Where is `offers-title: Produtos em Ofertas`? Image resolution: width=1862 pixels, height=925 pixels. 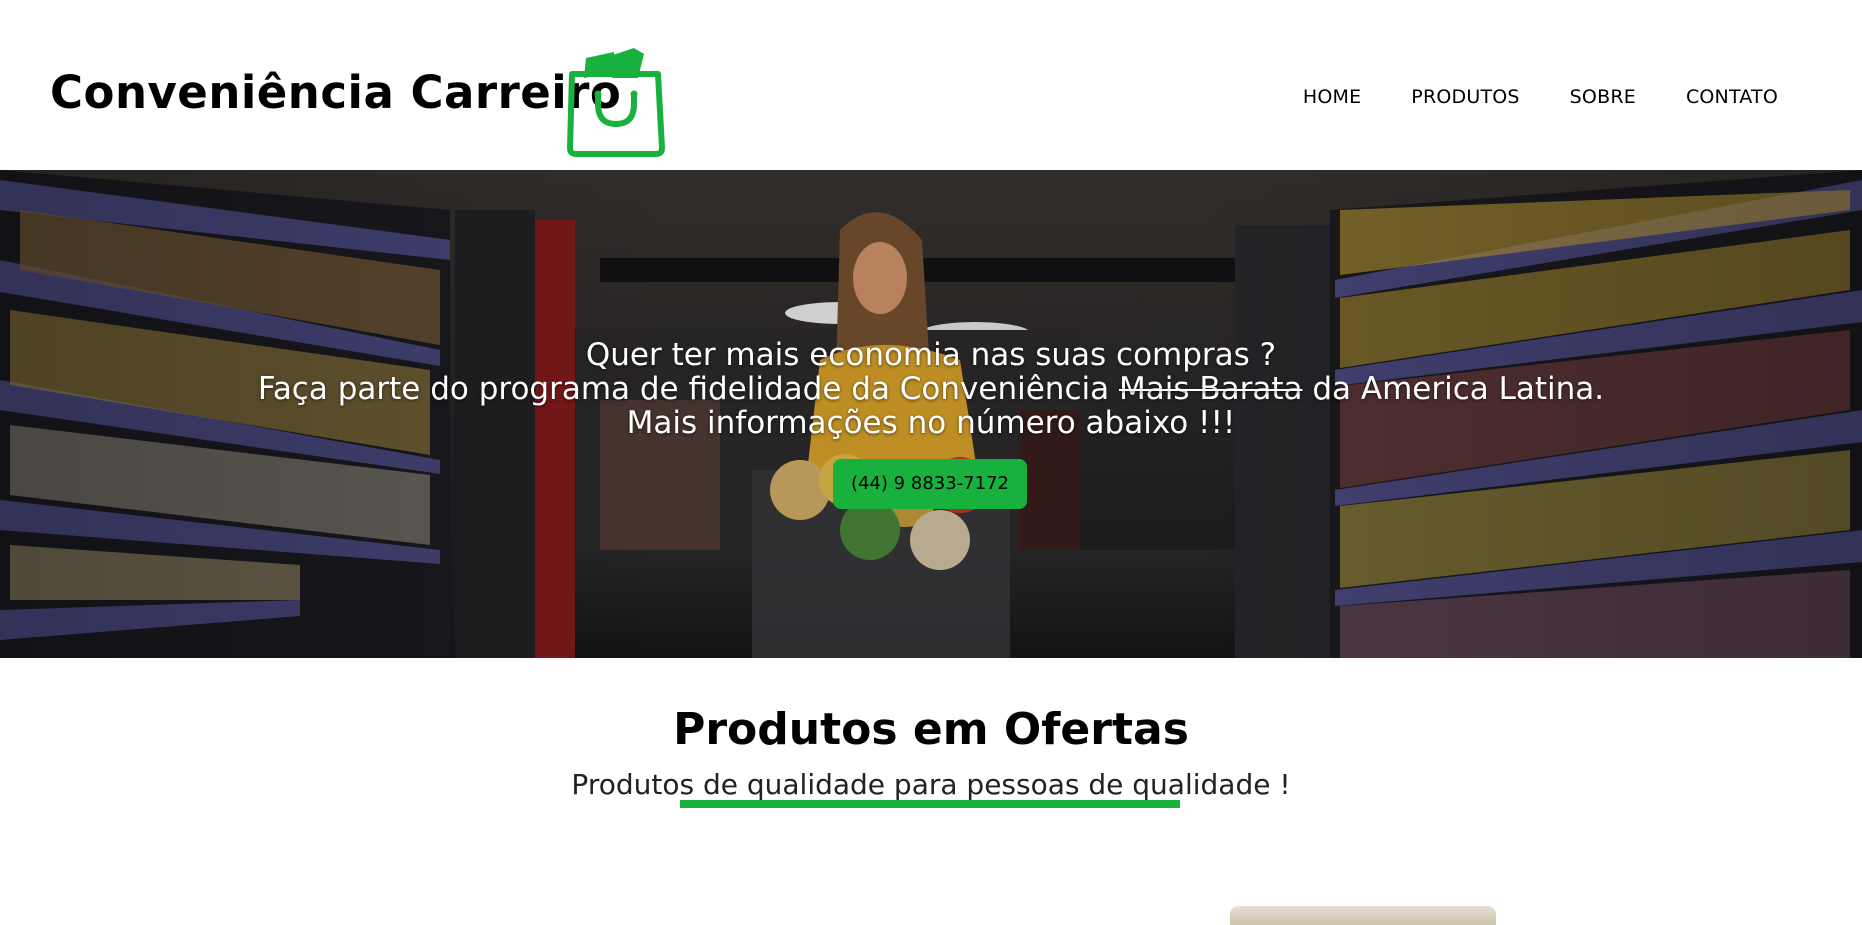 offers-title: Produtos em Ofertas is located at coordinates (931, 729).